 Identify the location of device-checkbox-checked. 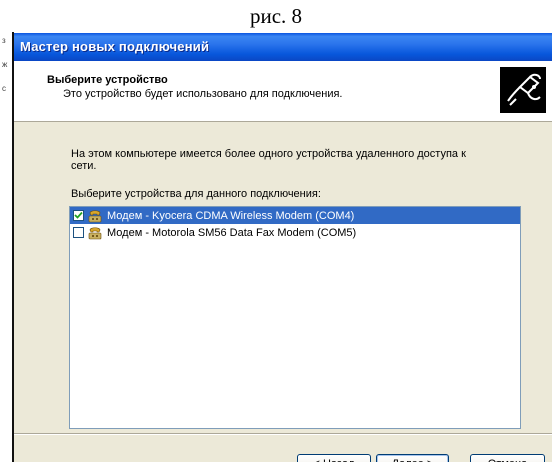
(78, 215).